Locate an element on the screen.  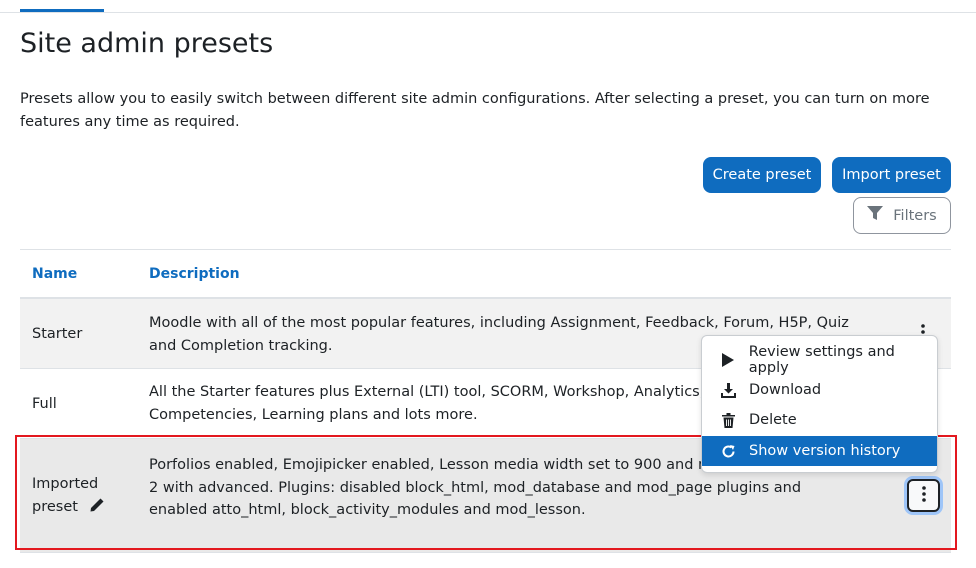
menu-item-label: Show version history is located at coordinates (825, 451).